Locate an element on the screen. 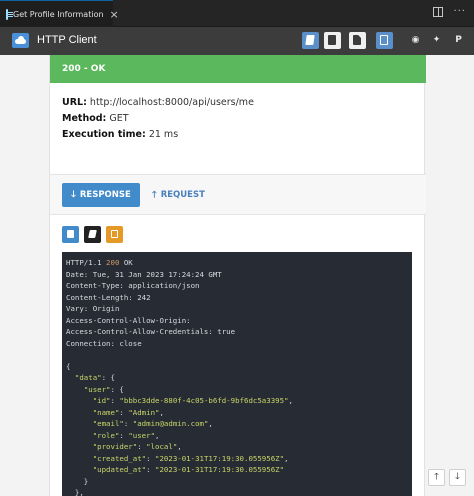 The width and height of the screenshot is (474, 496). header-line: Content-Type: application/json is located at coordinates (133, 285).